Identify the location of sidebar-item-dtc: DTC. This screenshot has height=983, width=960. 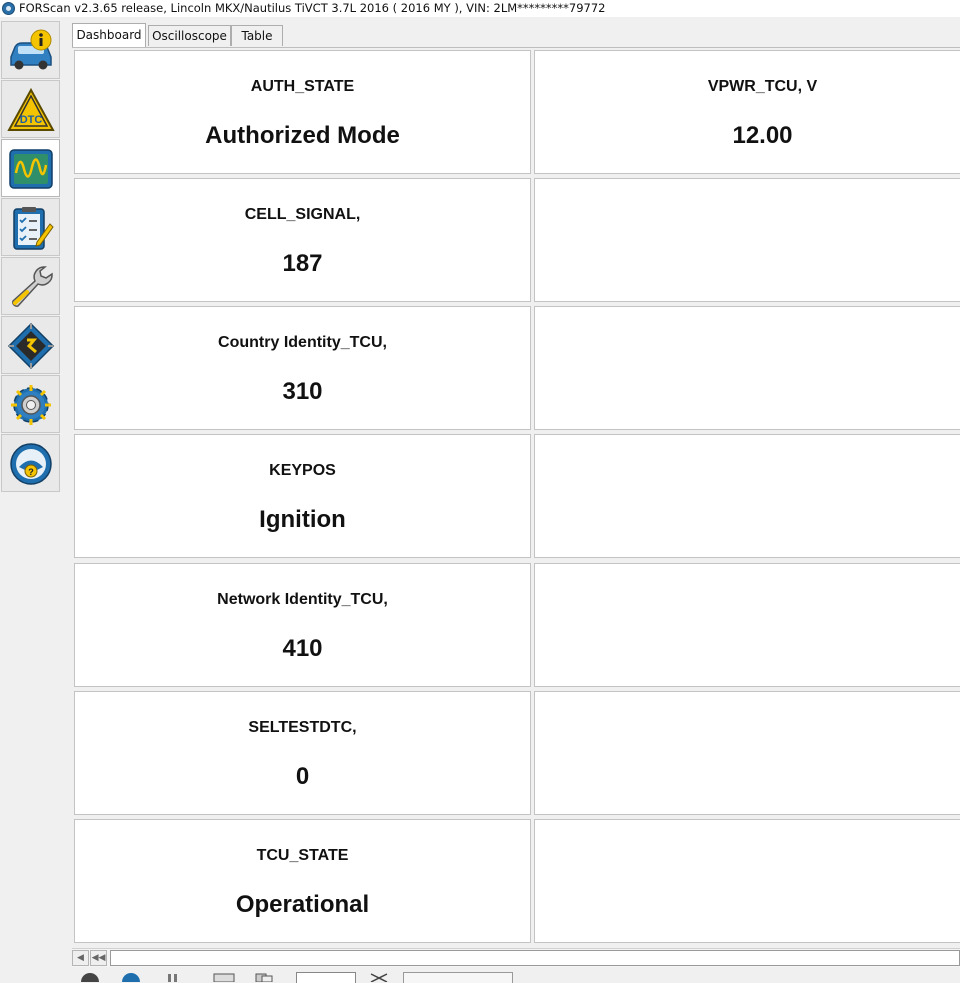
(30, 109).